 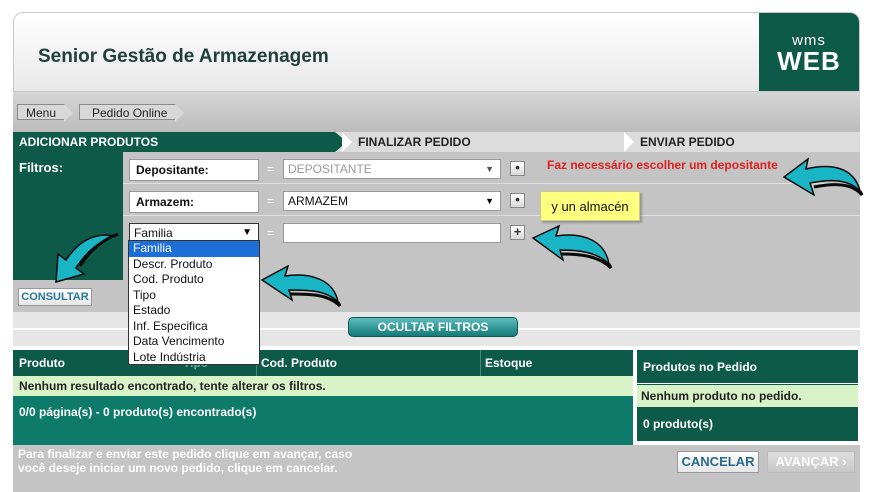 I want to click on cancelar-button: CANCELAR, so click(x=718, y=462).